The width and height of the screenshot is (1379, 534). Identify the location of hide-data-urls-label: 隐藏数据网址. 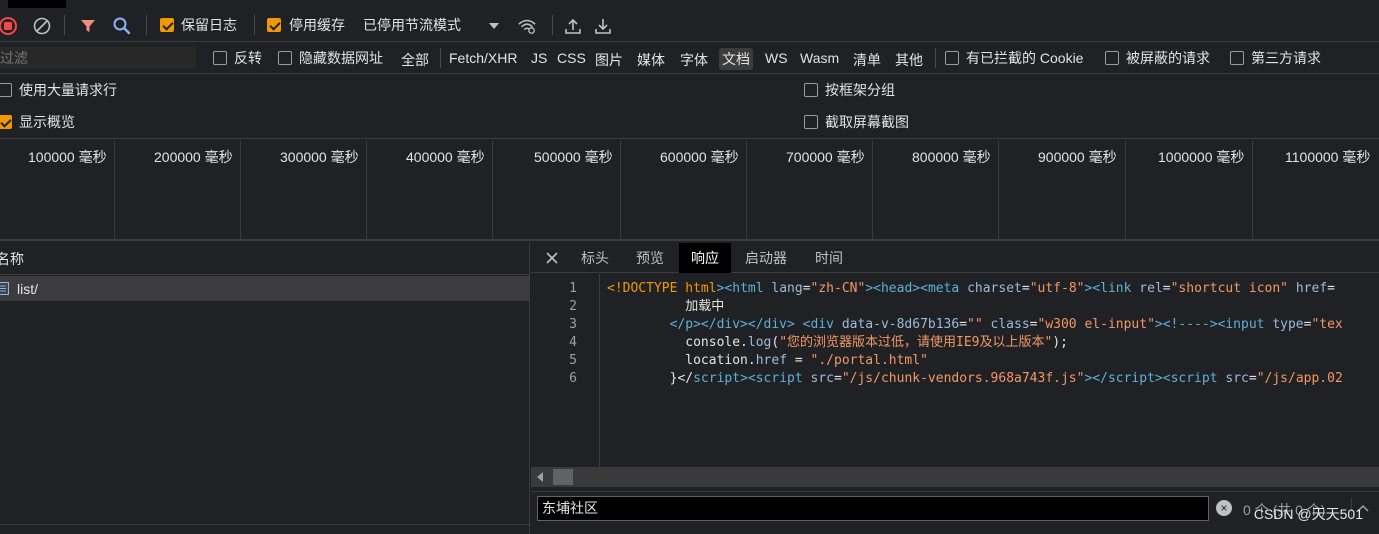
(341, 58).